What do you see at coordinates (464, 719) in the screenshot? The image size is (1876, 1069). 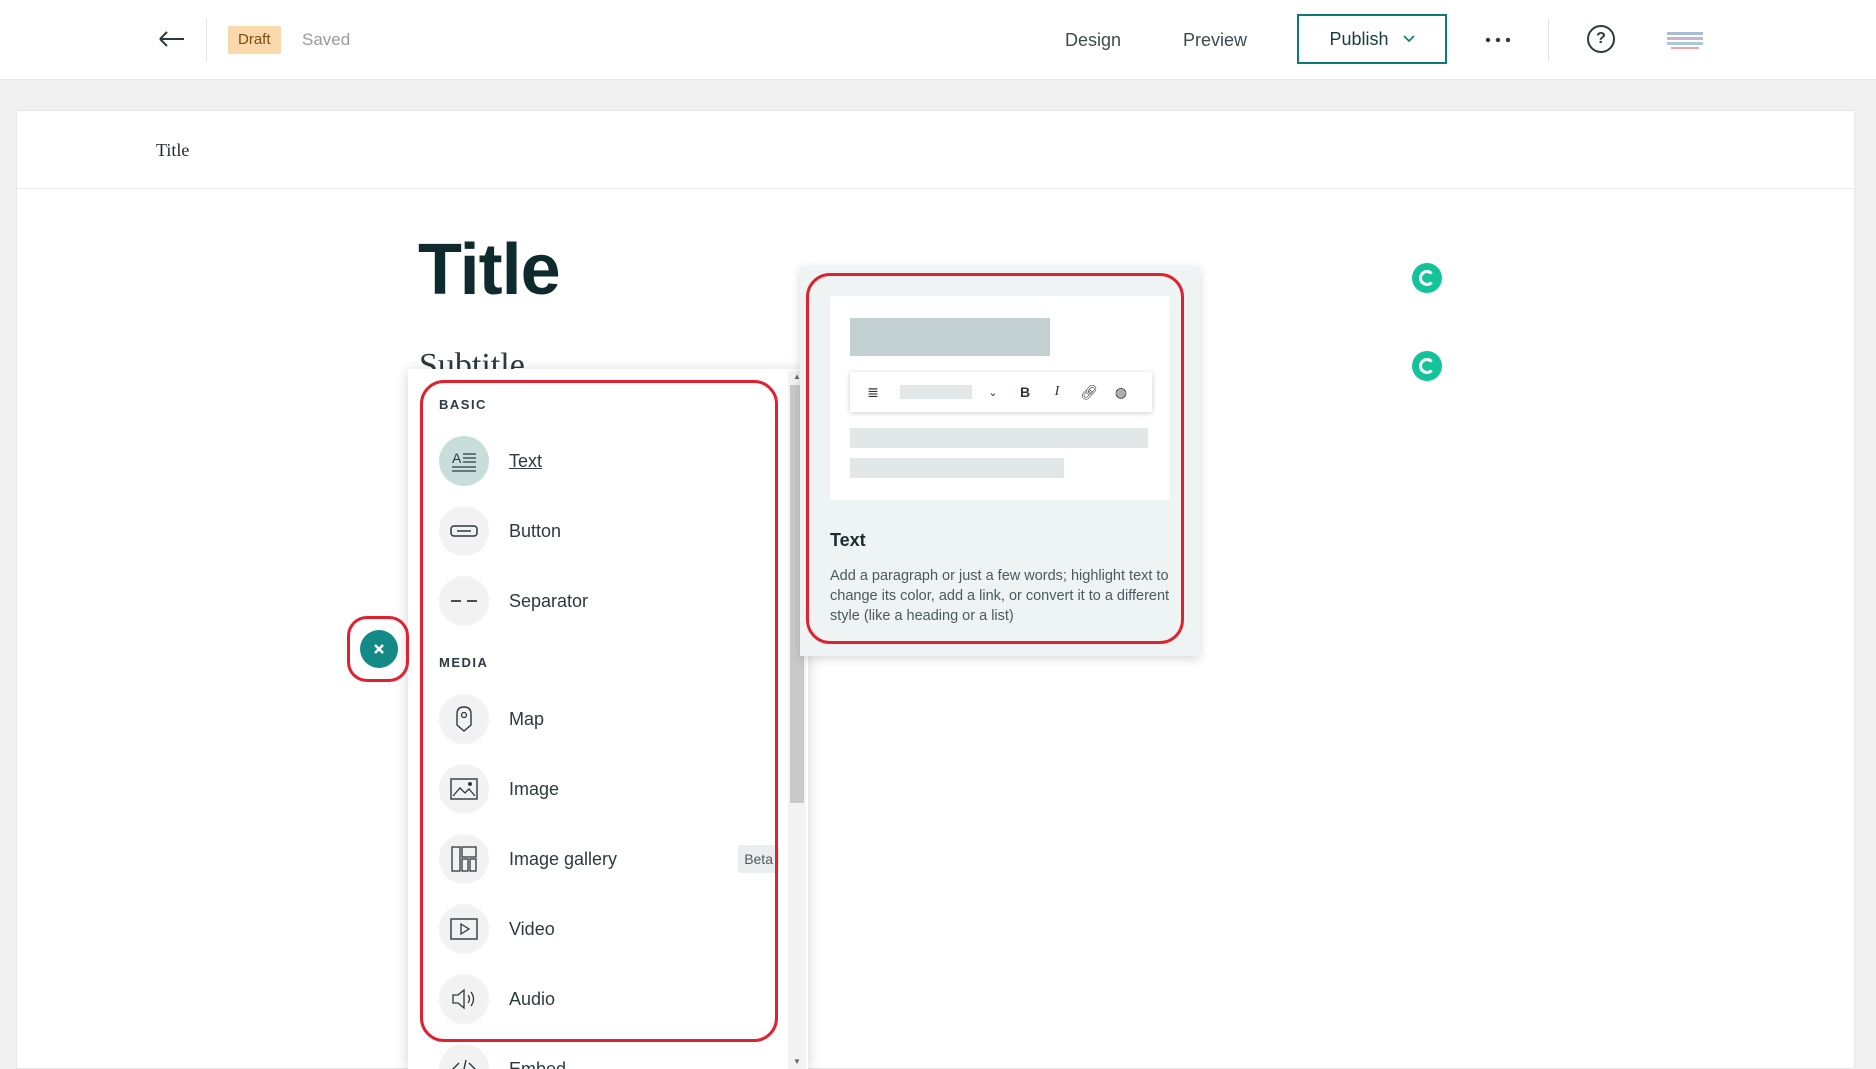 I see `map-pin-icon` at bounding box center [464, 719].